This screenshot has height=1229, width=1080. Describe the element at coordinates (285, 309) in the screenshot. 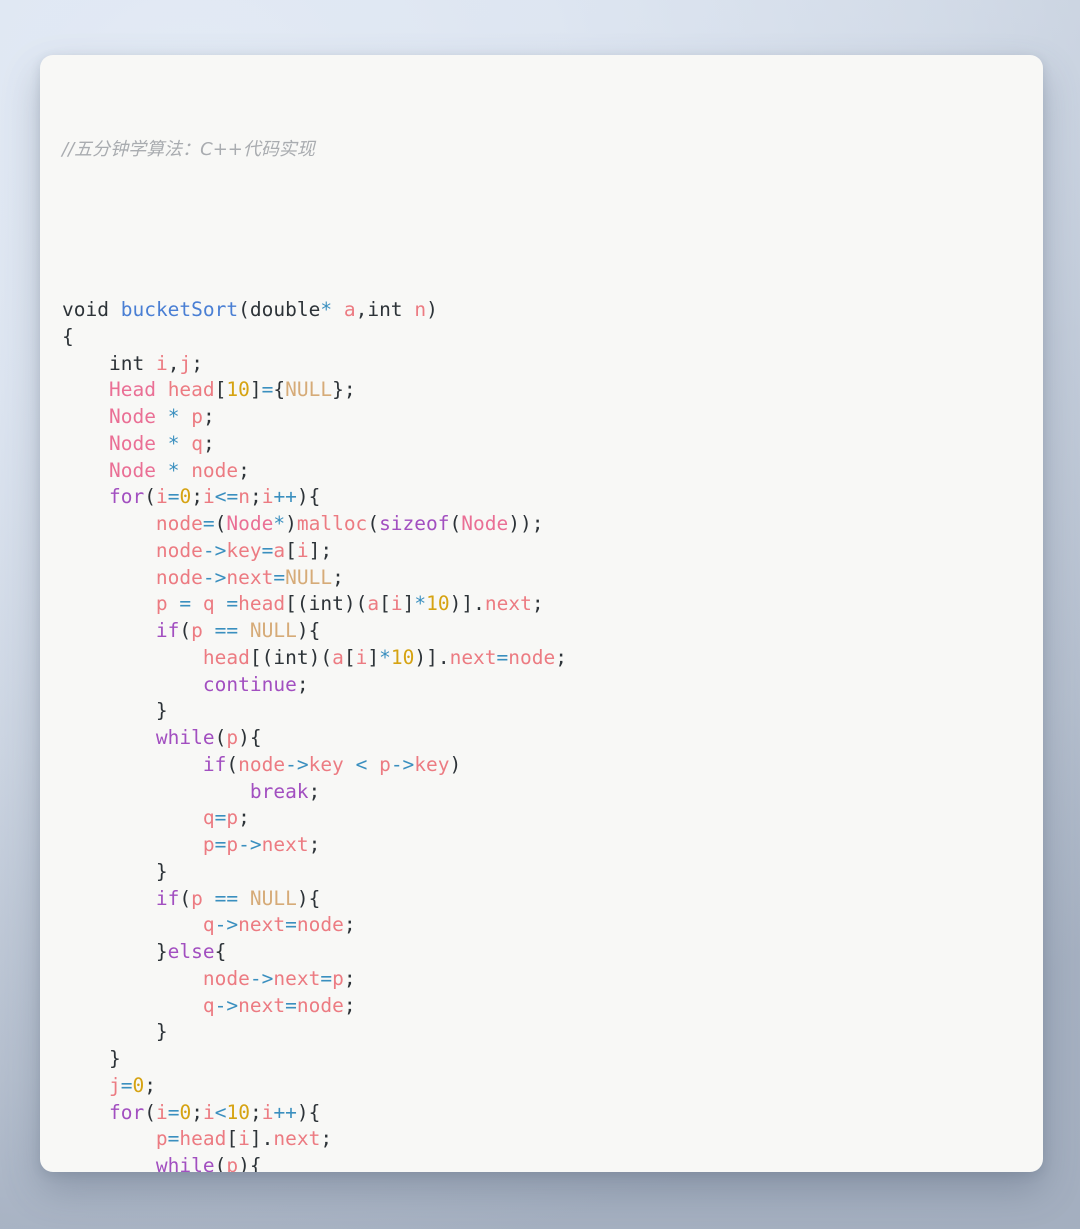

I see `code-token: double` at that location.